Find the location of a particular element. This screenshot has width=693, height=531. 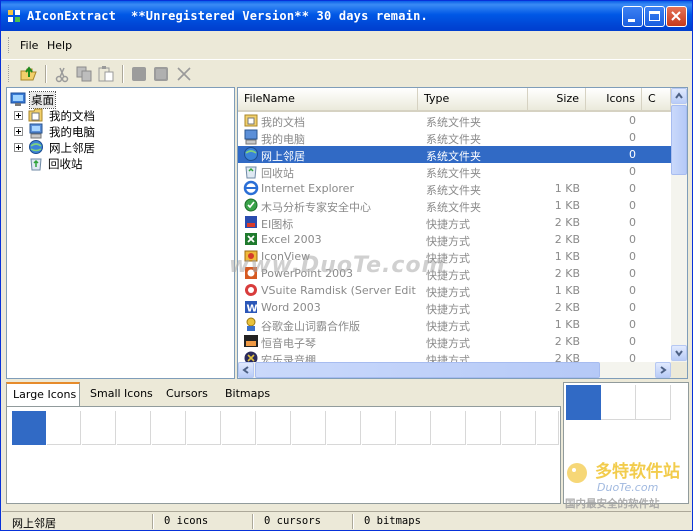

minimize-button is located at coordinates (632, 16).